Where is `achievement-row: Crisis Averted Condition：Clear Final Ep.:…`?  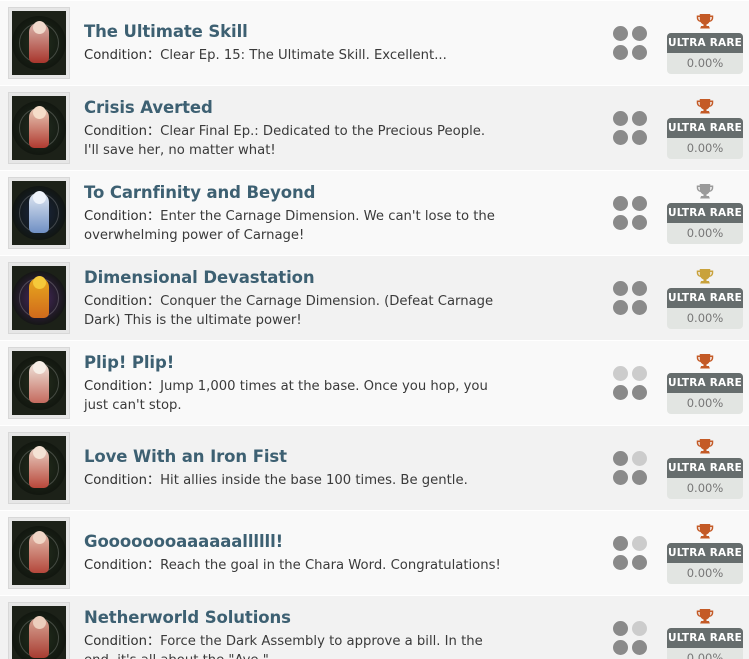 achievement-row: Crisis Averted Condition：Clear Final Ep.:… is located at coordinates (374, 127).